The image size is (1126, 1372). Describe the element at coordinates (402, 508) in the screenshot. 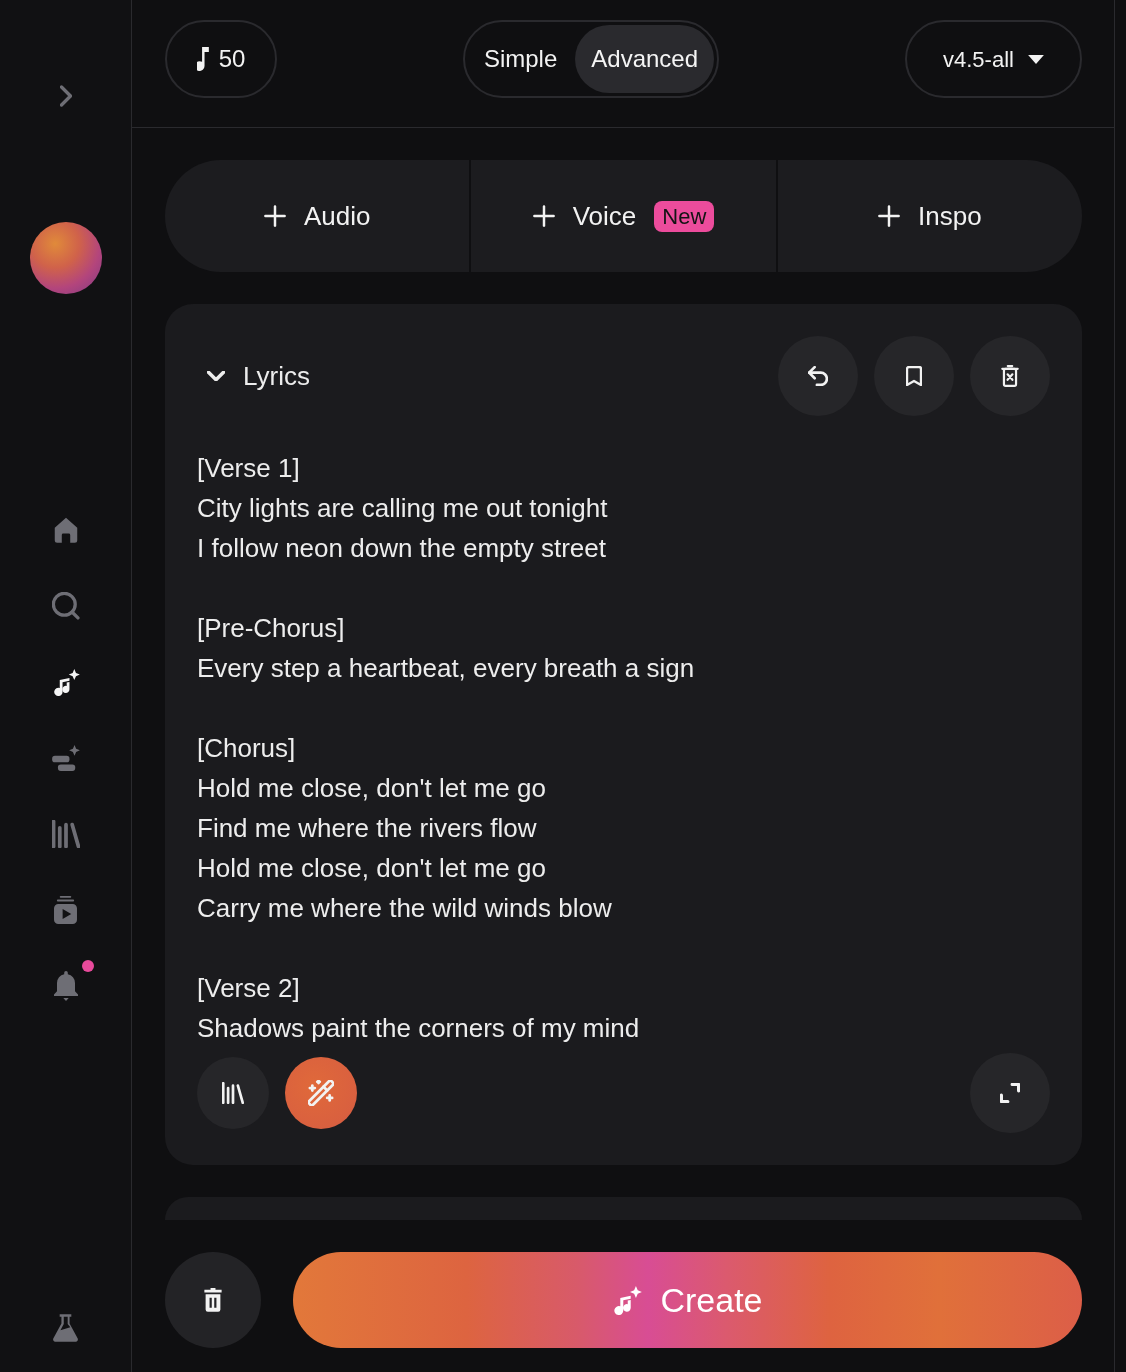

I see `lyrics-line: City lights are calling me out tonight` at that location.